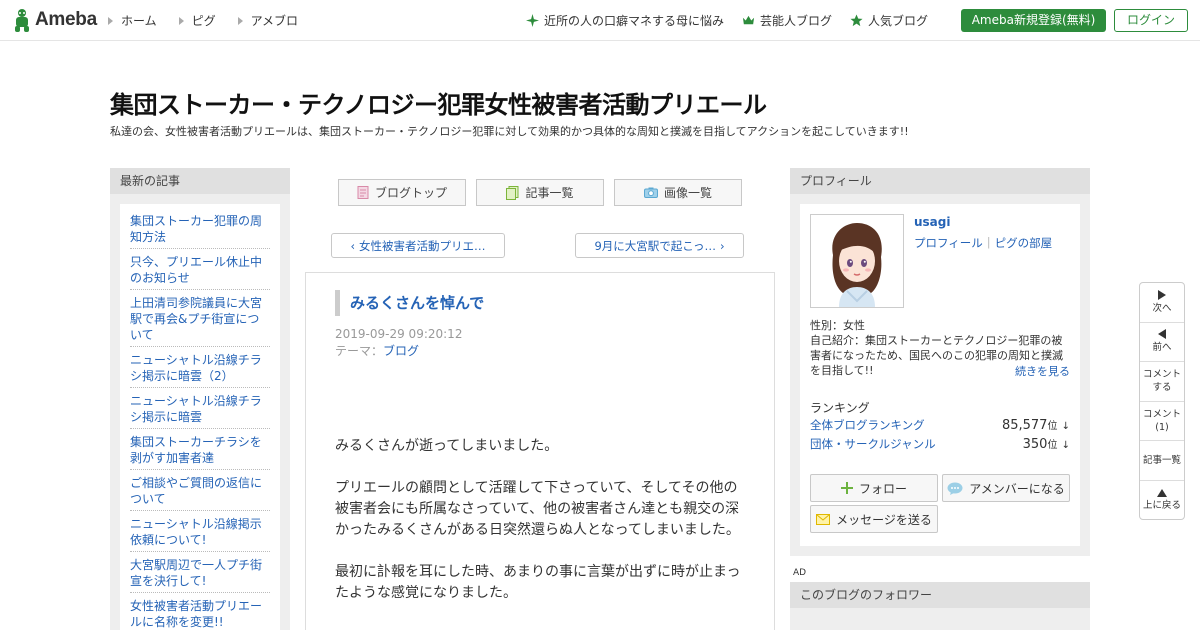 This screenshot has width=1200, height=630. What do you see at coordinates (200, 410) in the screenshot?
I see `recent-article-link: ニューシャトル沿線チラシ掲示に暗雲` at bounding box center [200, 410].